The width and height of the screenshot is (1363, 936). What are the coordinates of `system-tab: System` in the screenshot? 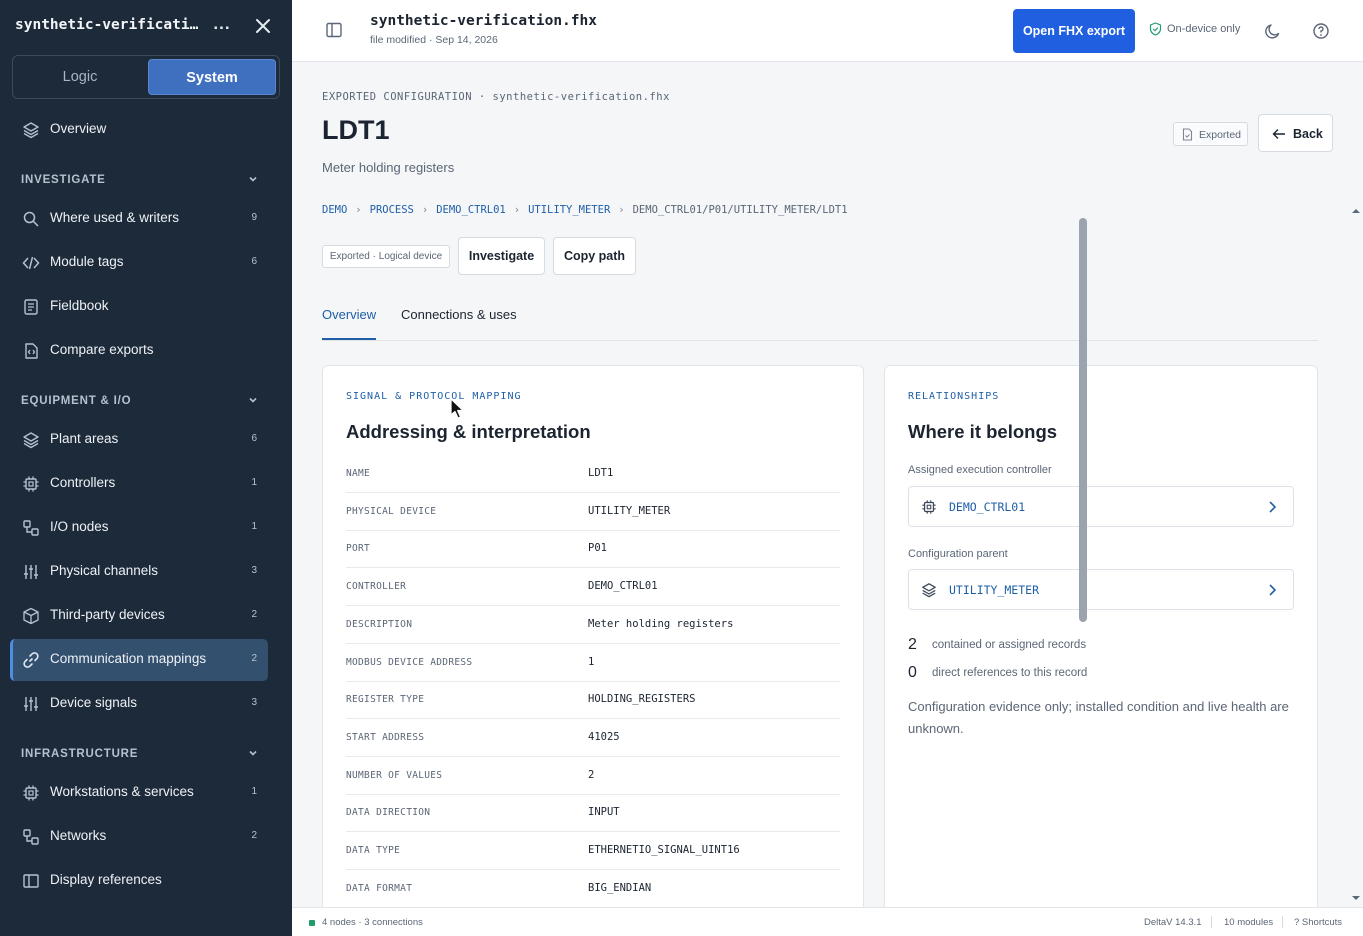 It's located at (212, 77).